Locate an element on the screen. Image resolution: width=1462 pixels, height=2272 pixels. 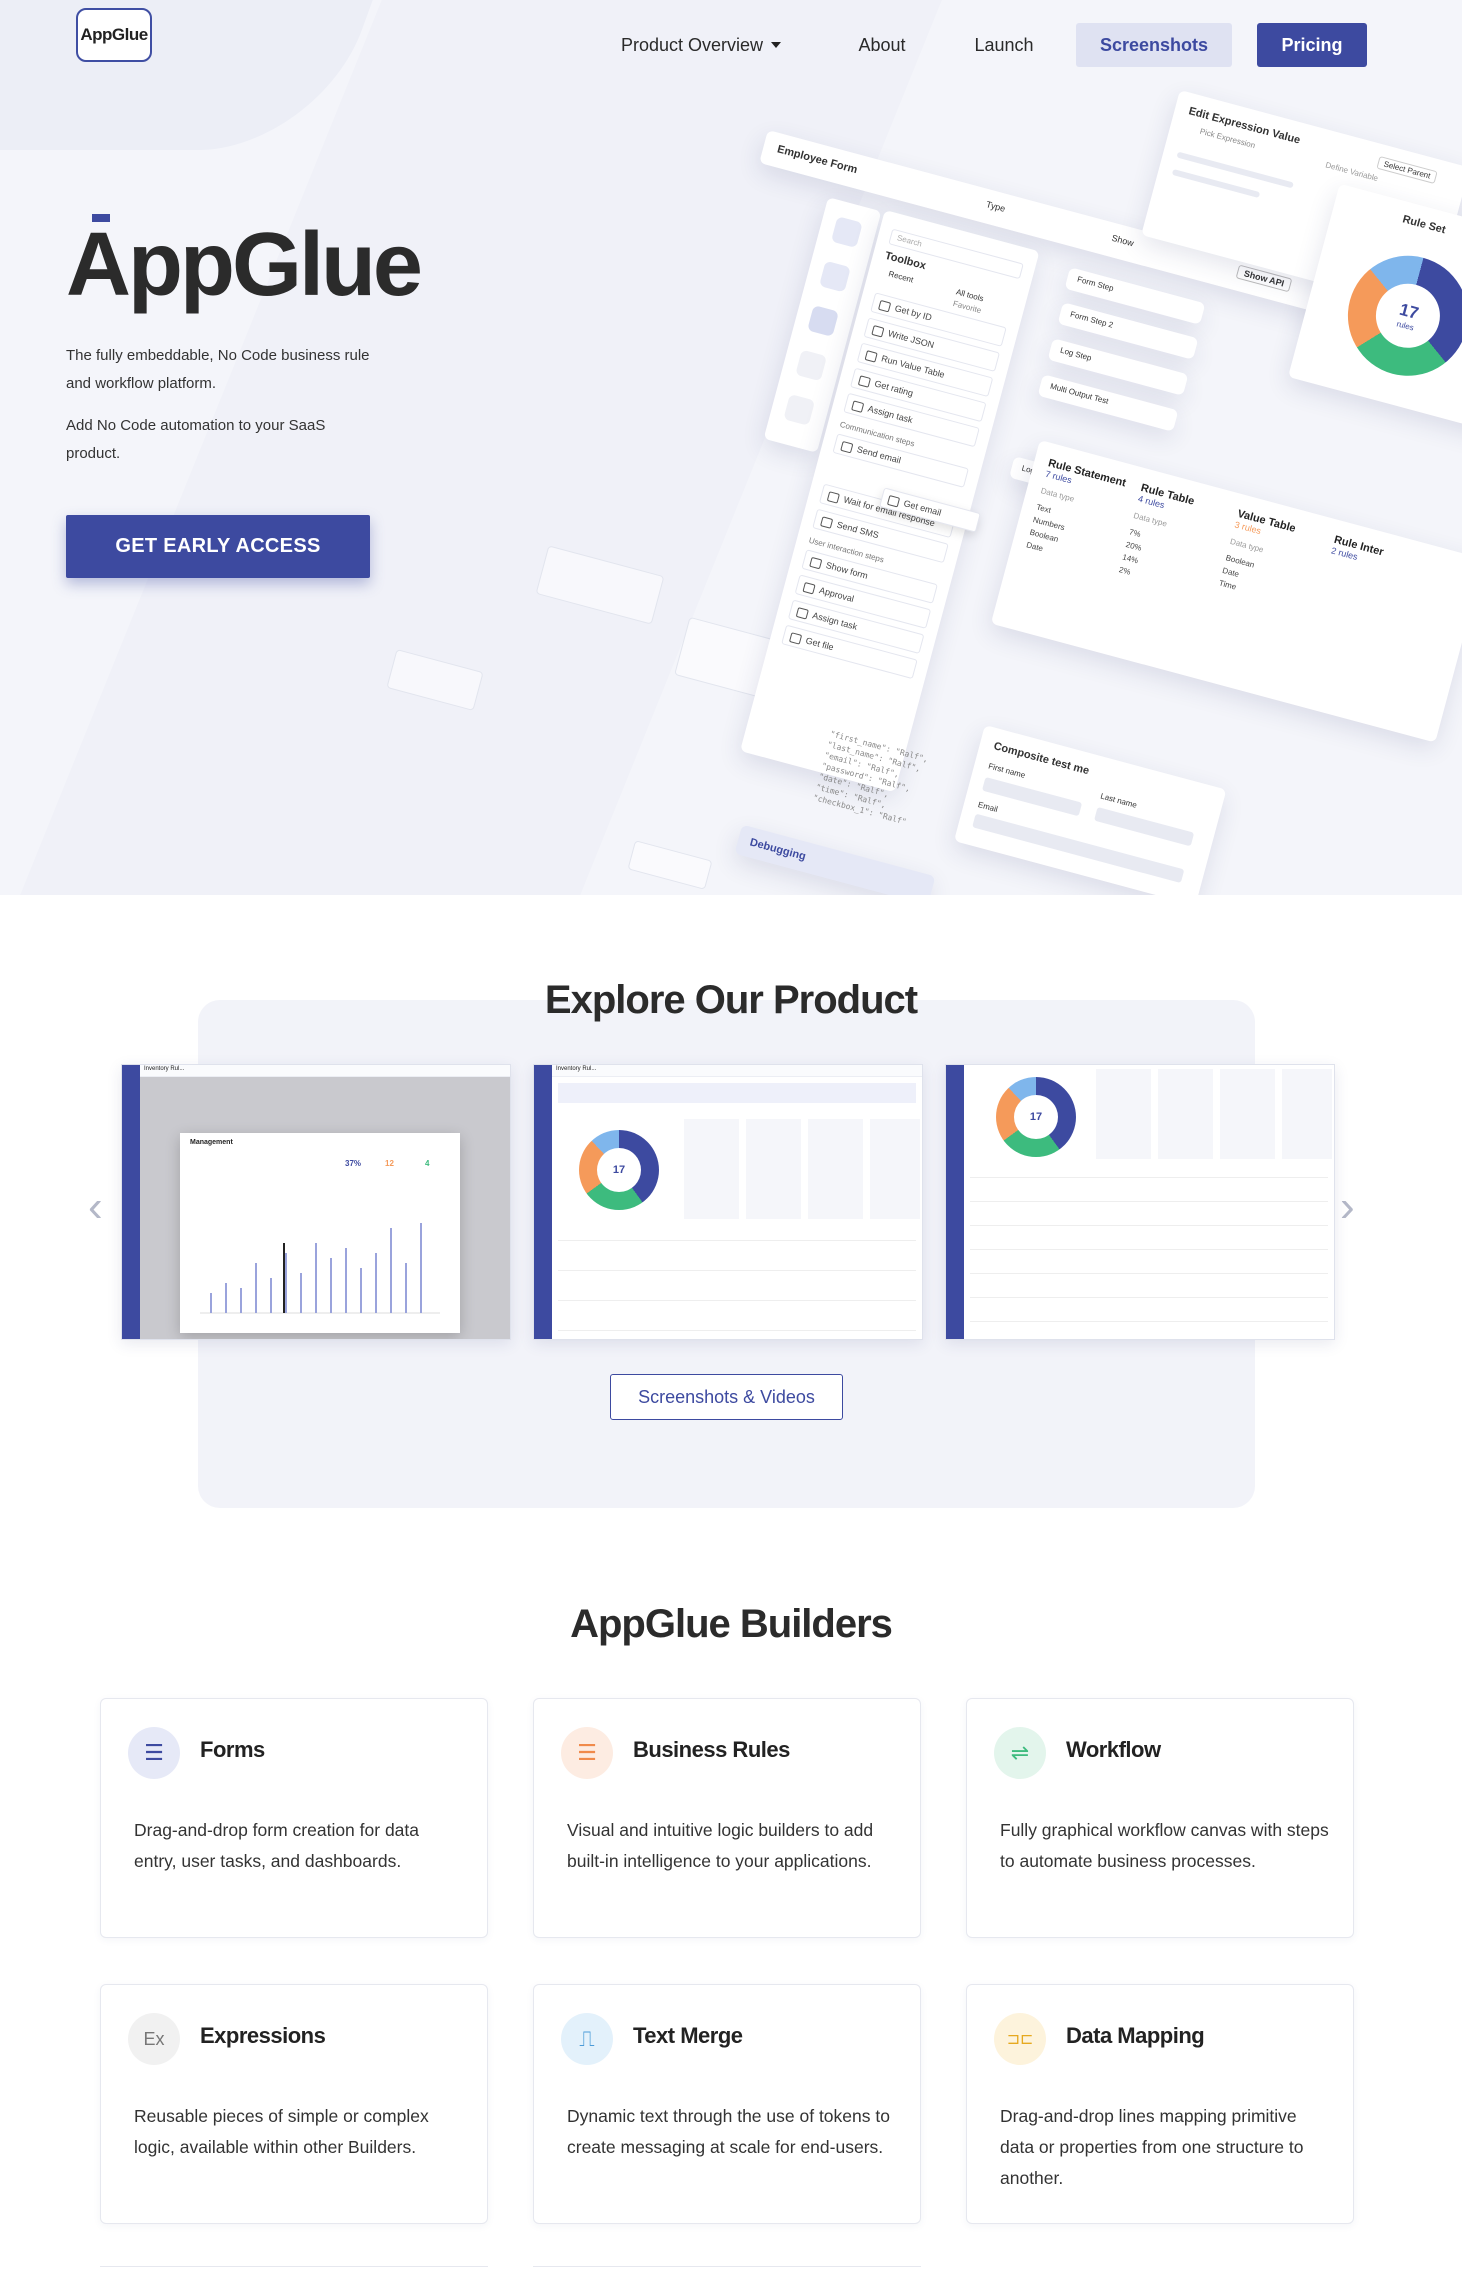
debugging-label: Debugging is located at coordinates (778, 849).